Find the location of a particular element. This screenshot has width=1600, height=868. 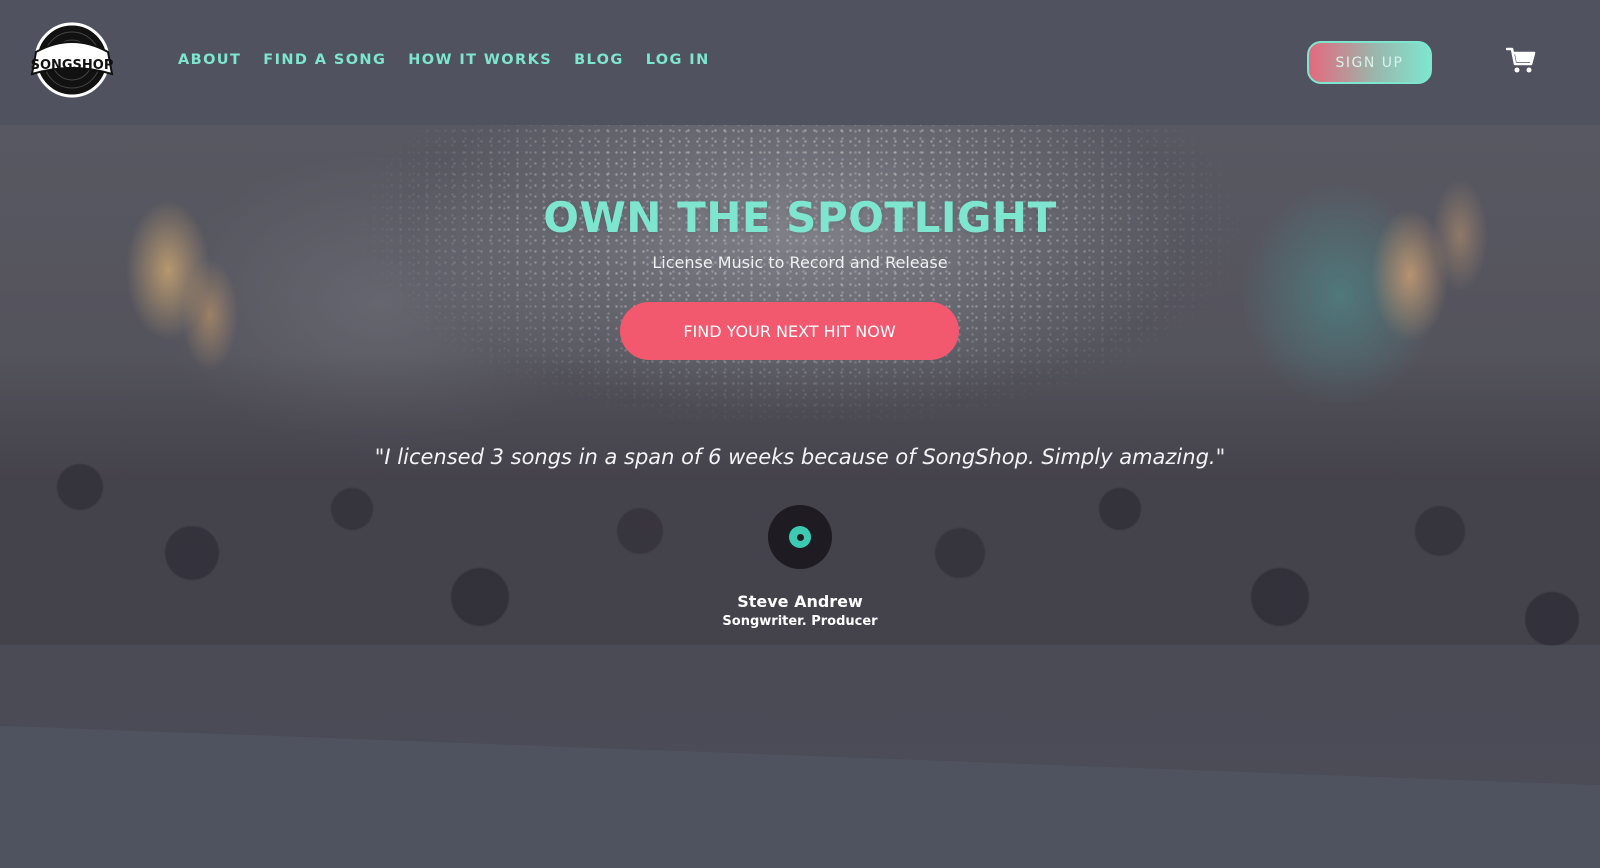

cart-button is located at coordinates (1520, 60).